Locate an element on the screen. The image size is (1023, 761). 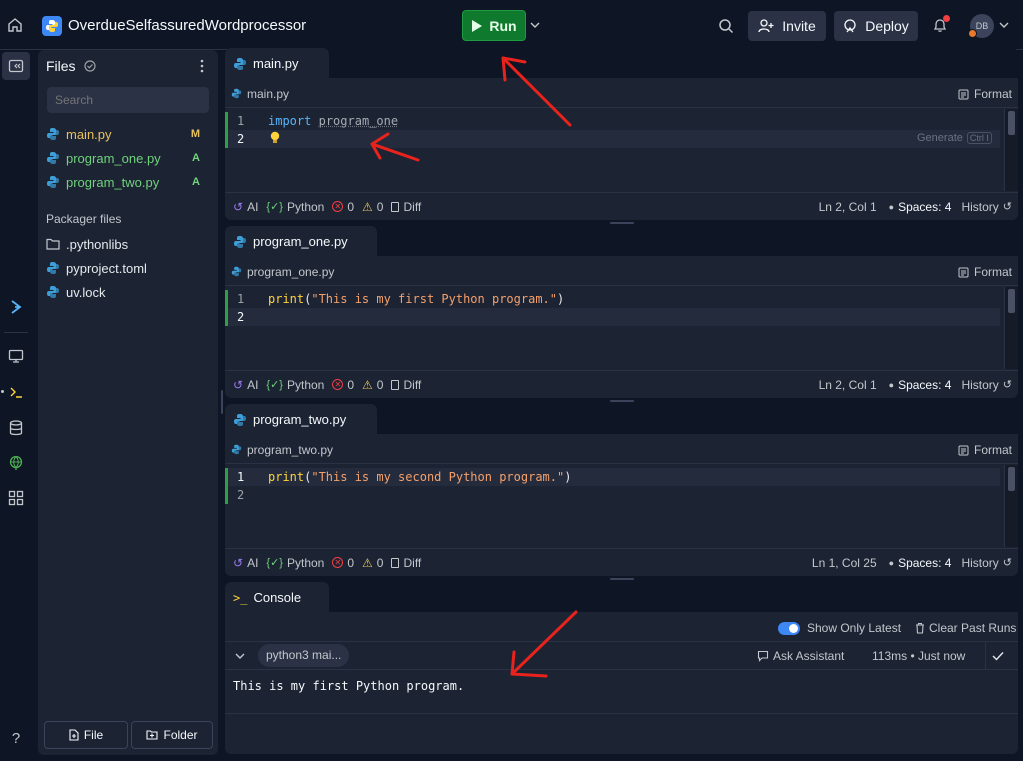
editor-tab: program_one.py is located at coordinates (301, 241).